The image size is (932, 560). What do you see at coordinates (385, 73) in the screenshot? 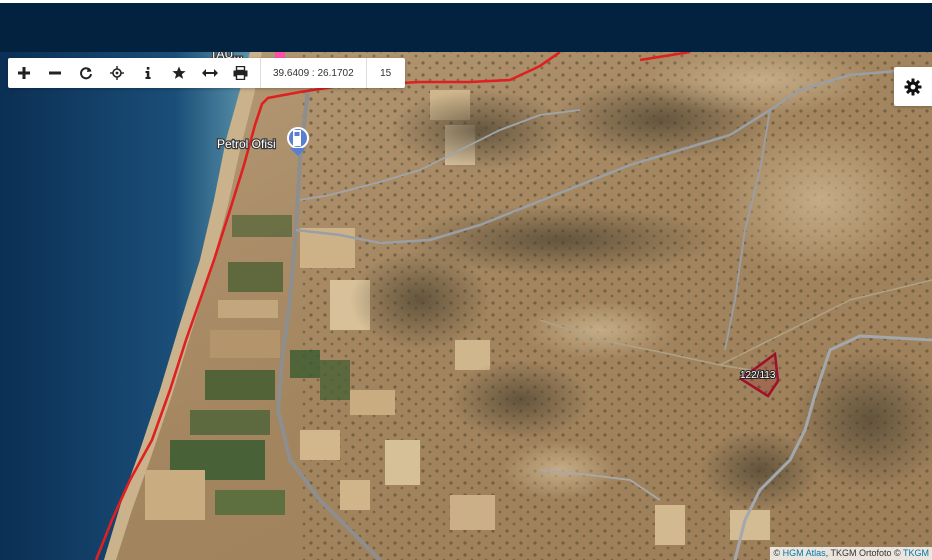
I see `zoom-level-readout: 15` at bounding box center [385, 73].